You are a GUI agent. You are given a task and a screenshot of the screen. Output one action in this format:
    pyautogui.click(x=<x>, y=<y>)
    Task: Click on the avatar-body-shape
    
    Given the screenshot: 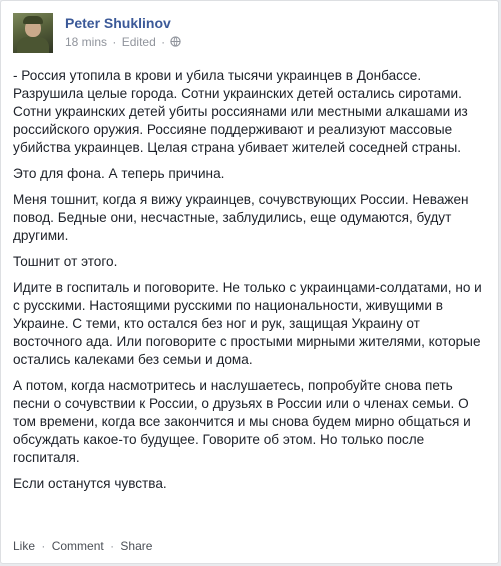 What is the action you would take?
    pyautogui.click(x=33, y=45)
    